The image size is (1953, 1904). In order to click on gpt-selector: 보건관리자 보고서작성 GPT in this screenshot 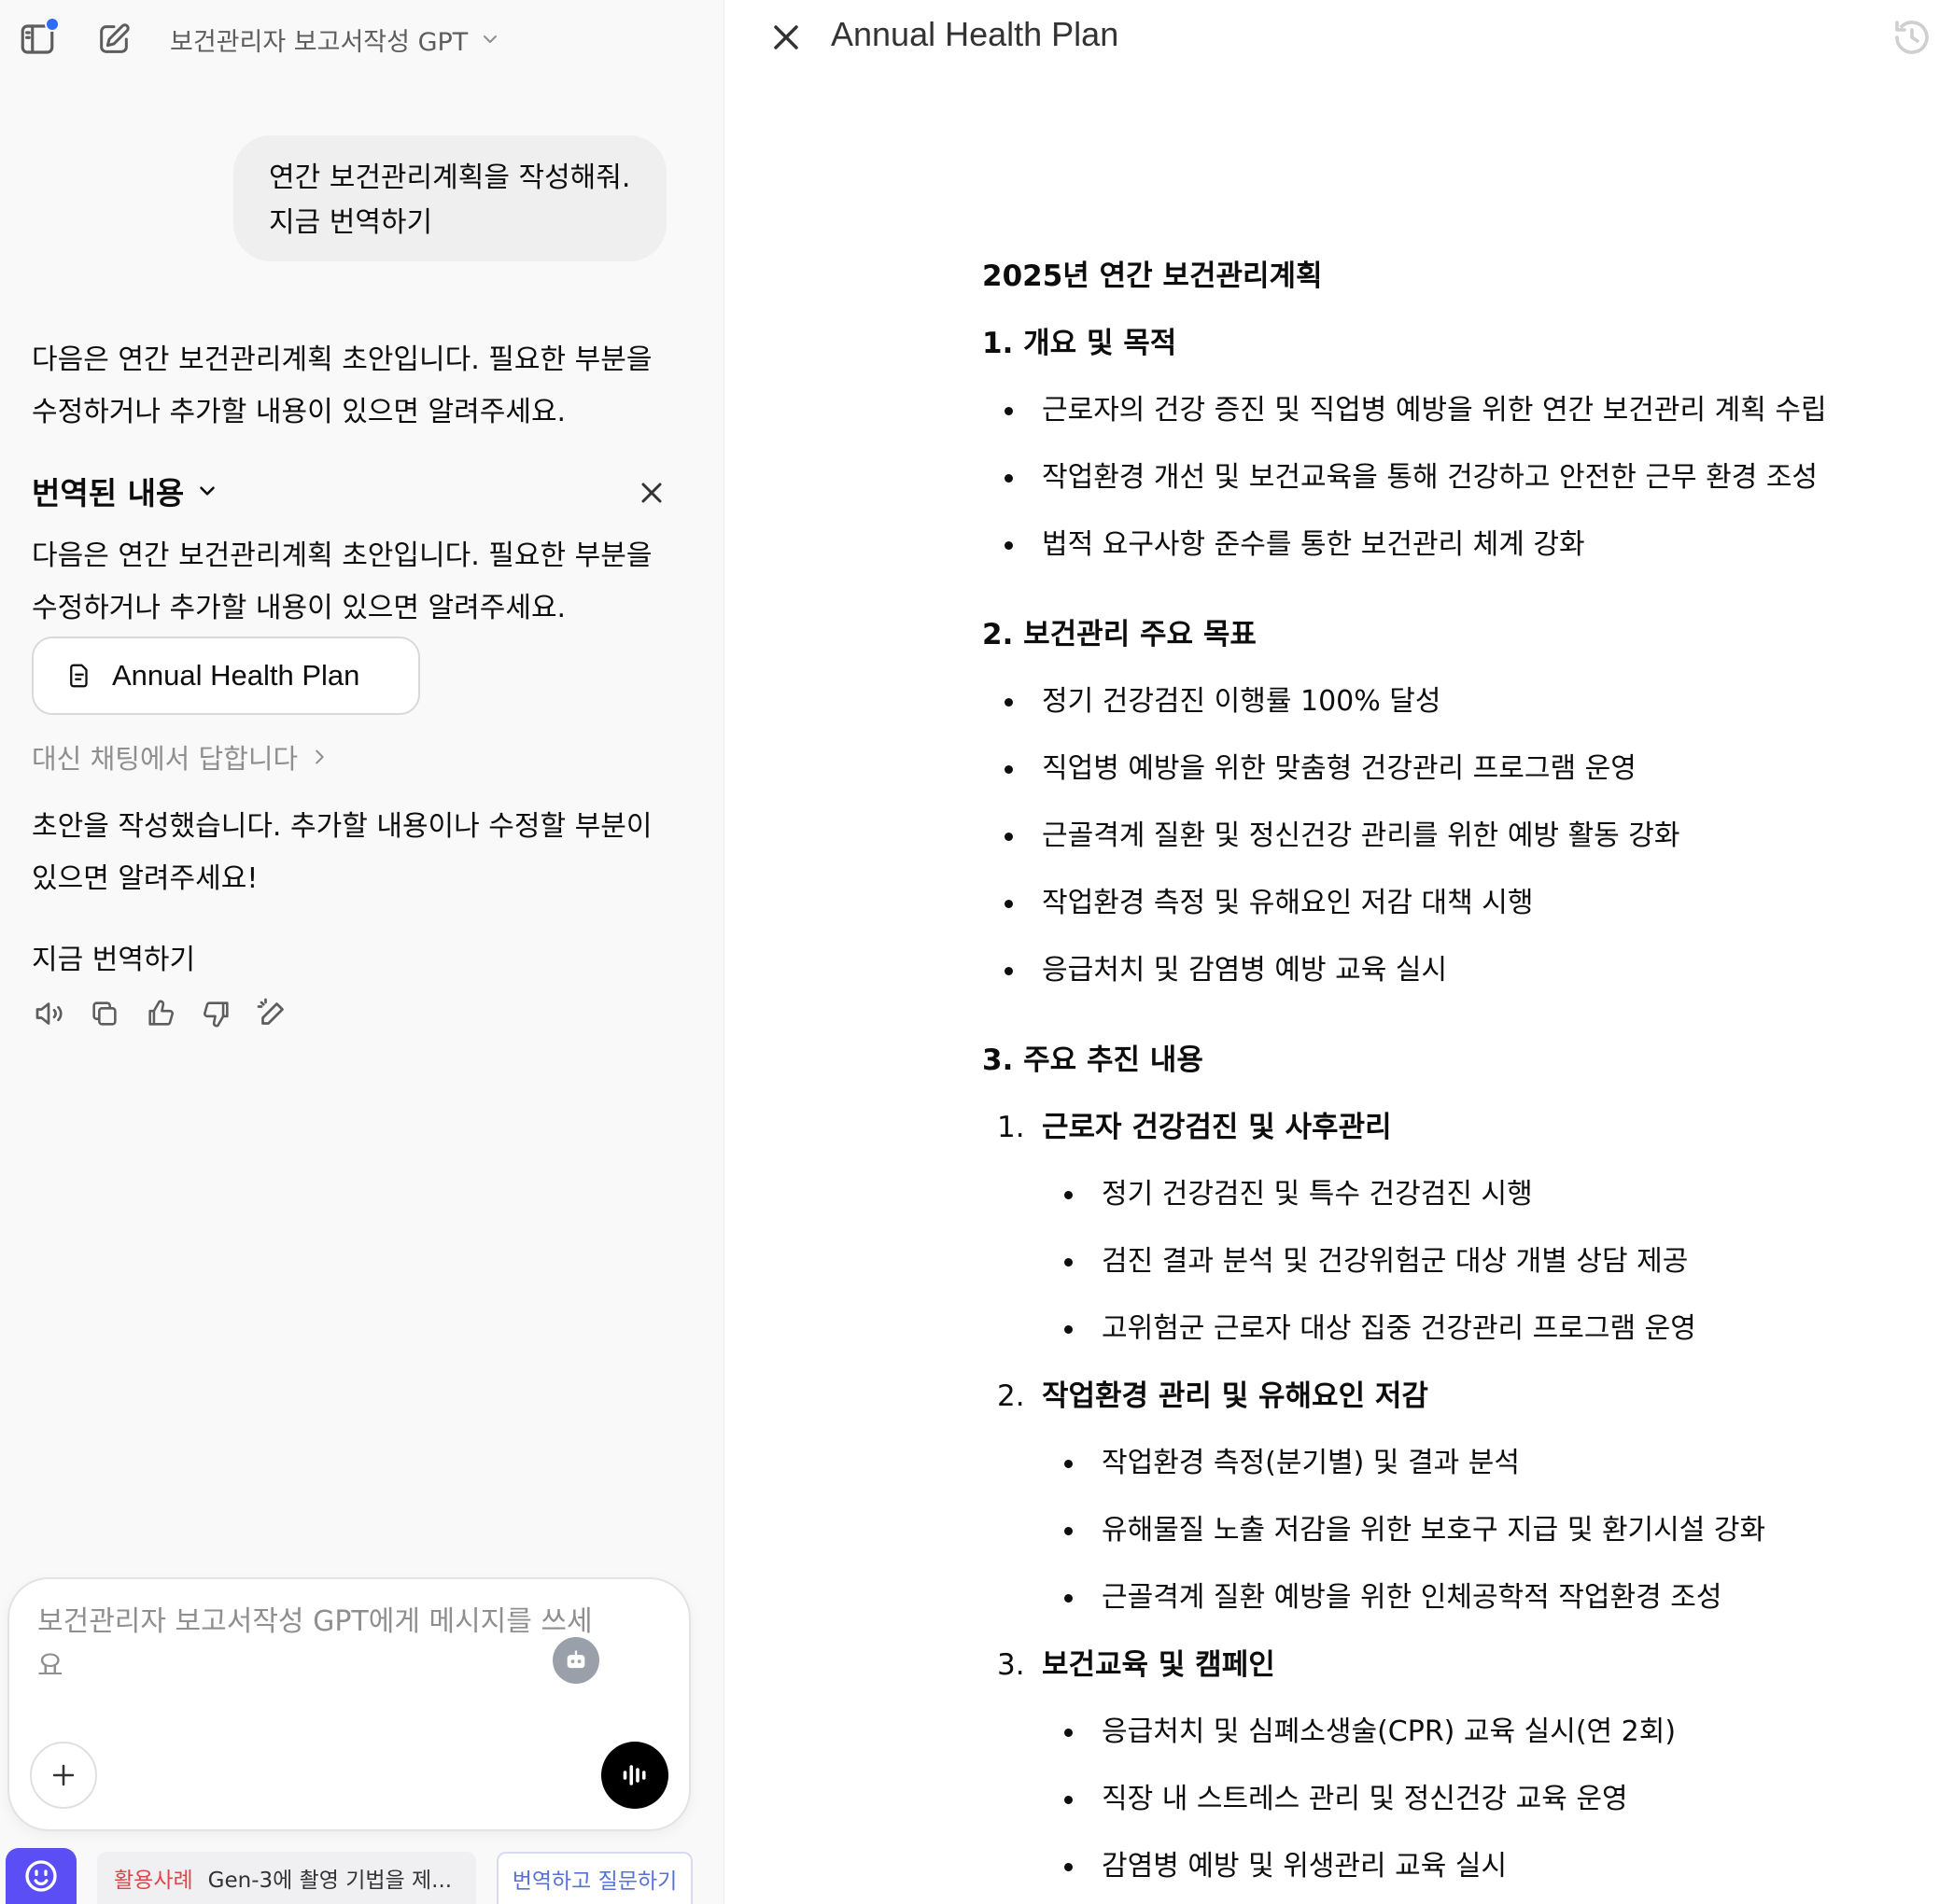, I will do `click(335, 39)`.